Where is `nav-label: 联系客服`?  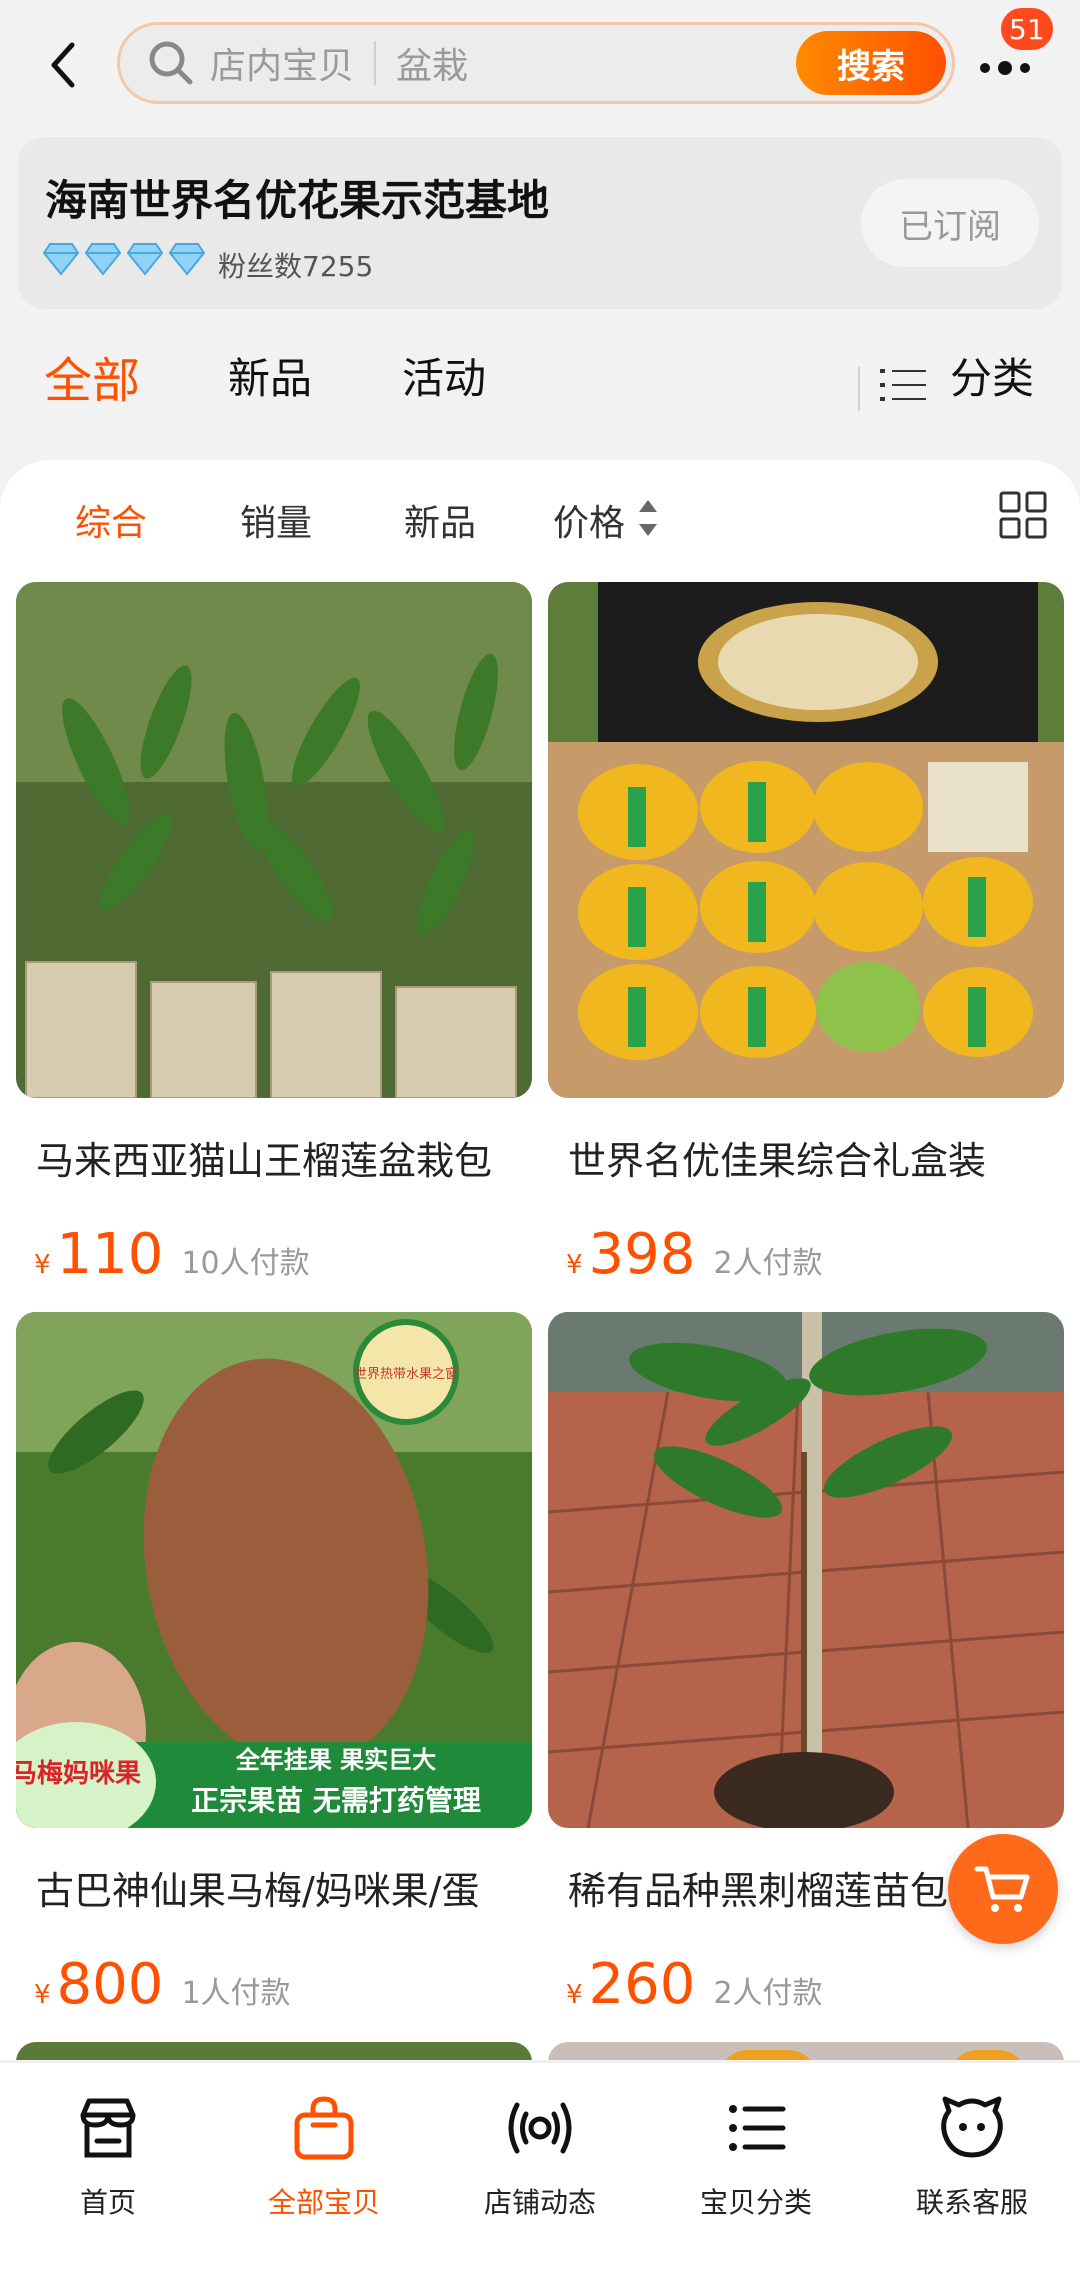
nav-label: 联系客服 is located at coordinates (971, 2202).